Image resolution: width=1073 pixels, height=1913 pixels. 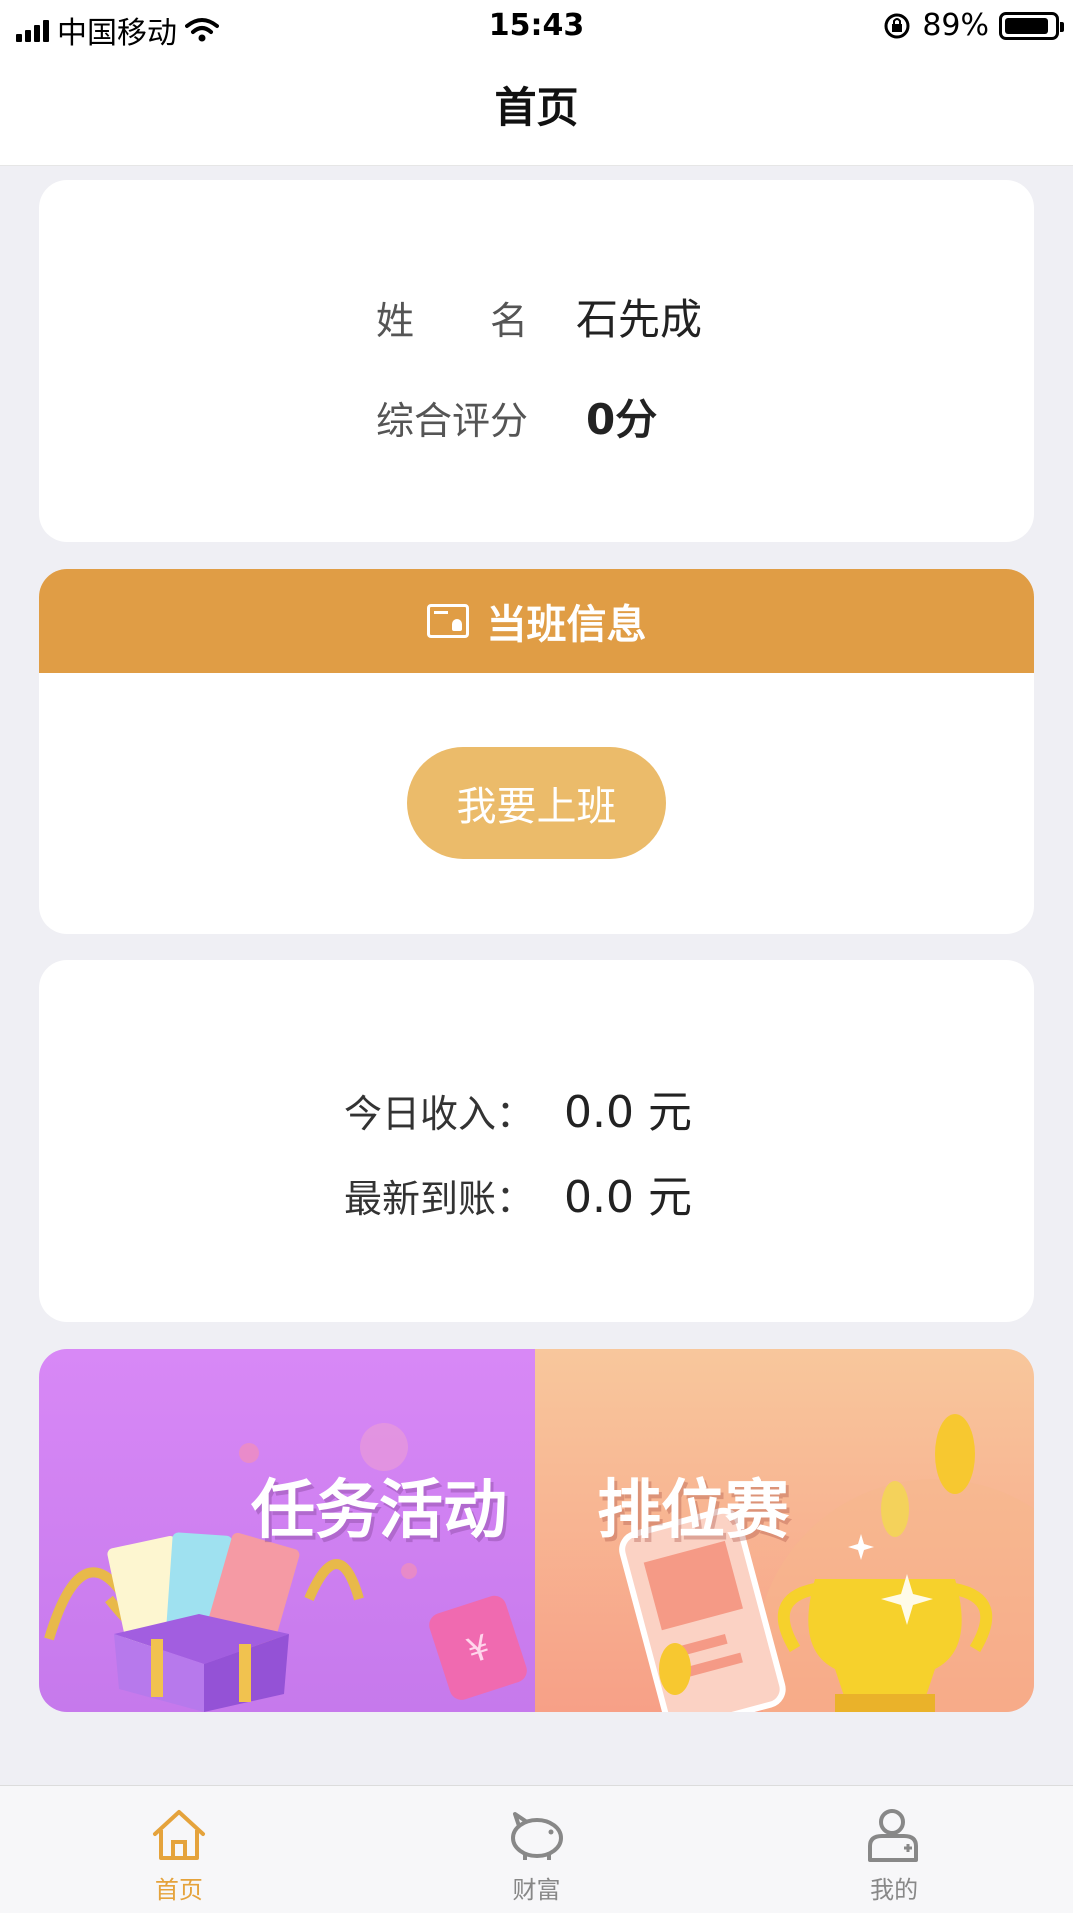 What do you see at coordinates (639, 319) in the screenshot?
I see `name-value: 石先成` at bounding box center [639, 319].